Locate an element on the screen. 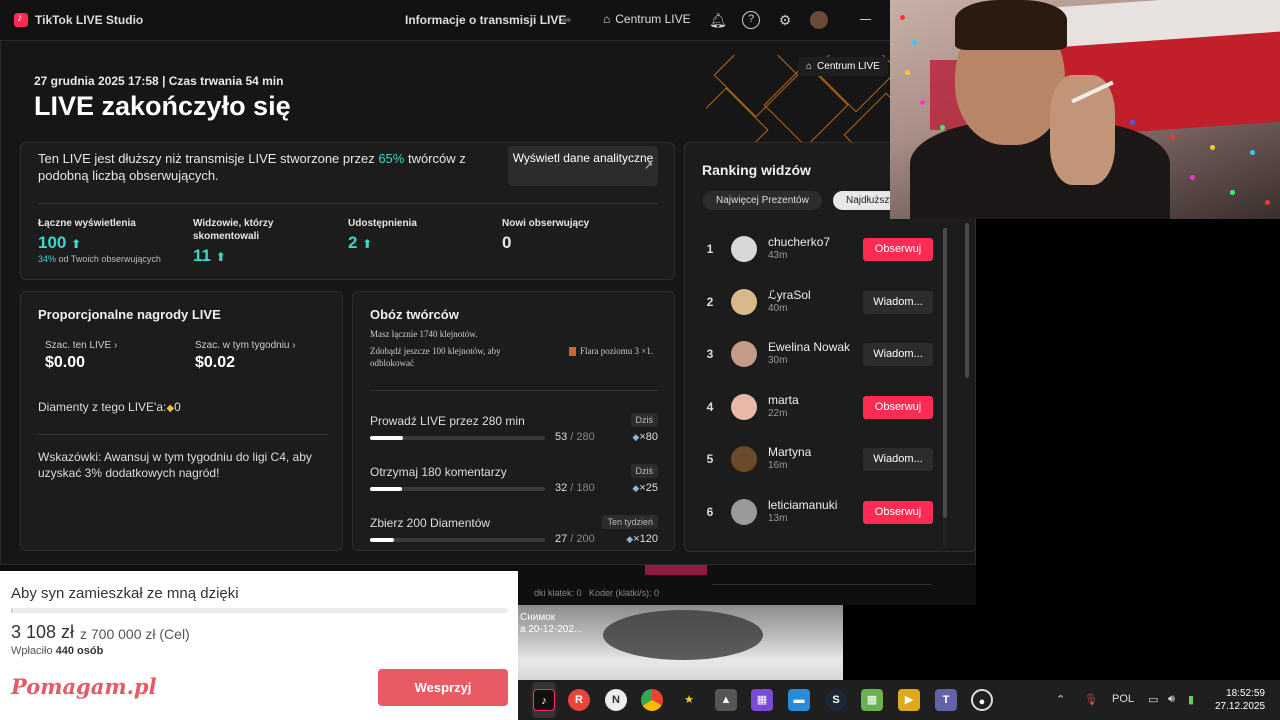 The image size is (1280, 720). task-period-badge: Dziś is located at coordinates (644, 471).